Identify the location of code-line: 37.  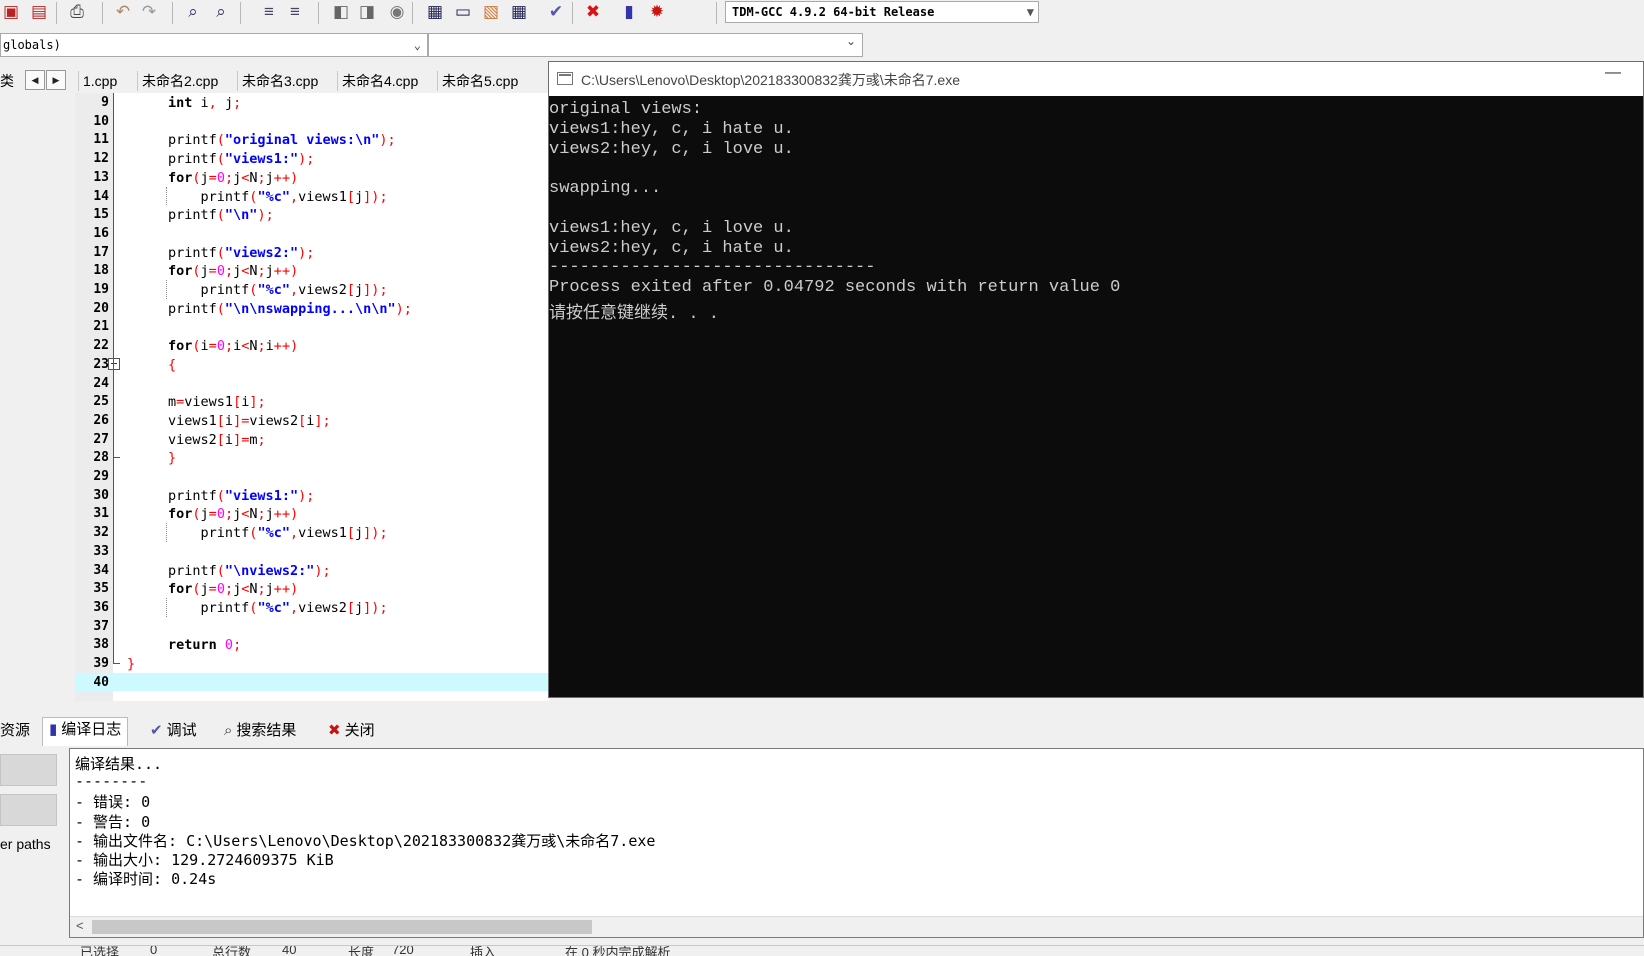
(312, 626).